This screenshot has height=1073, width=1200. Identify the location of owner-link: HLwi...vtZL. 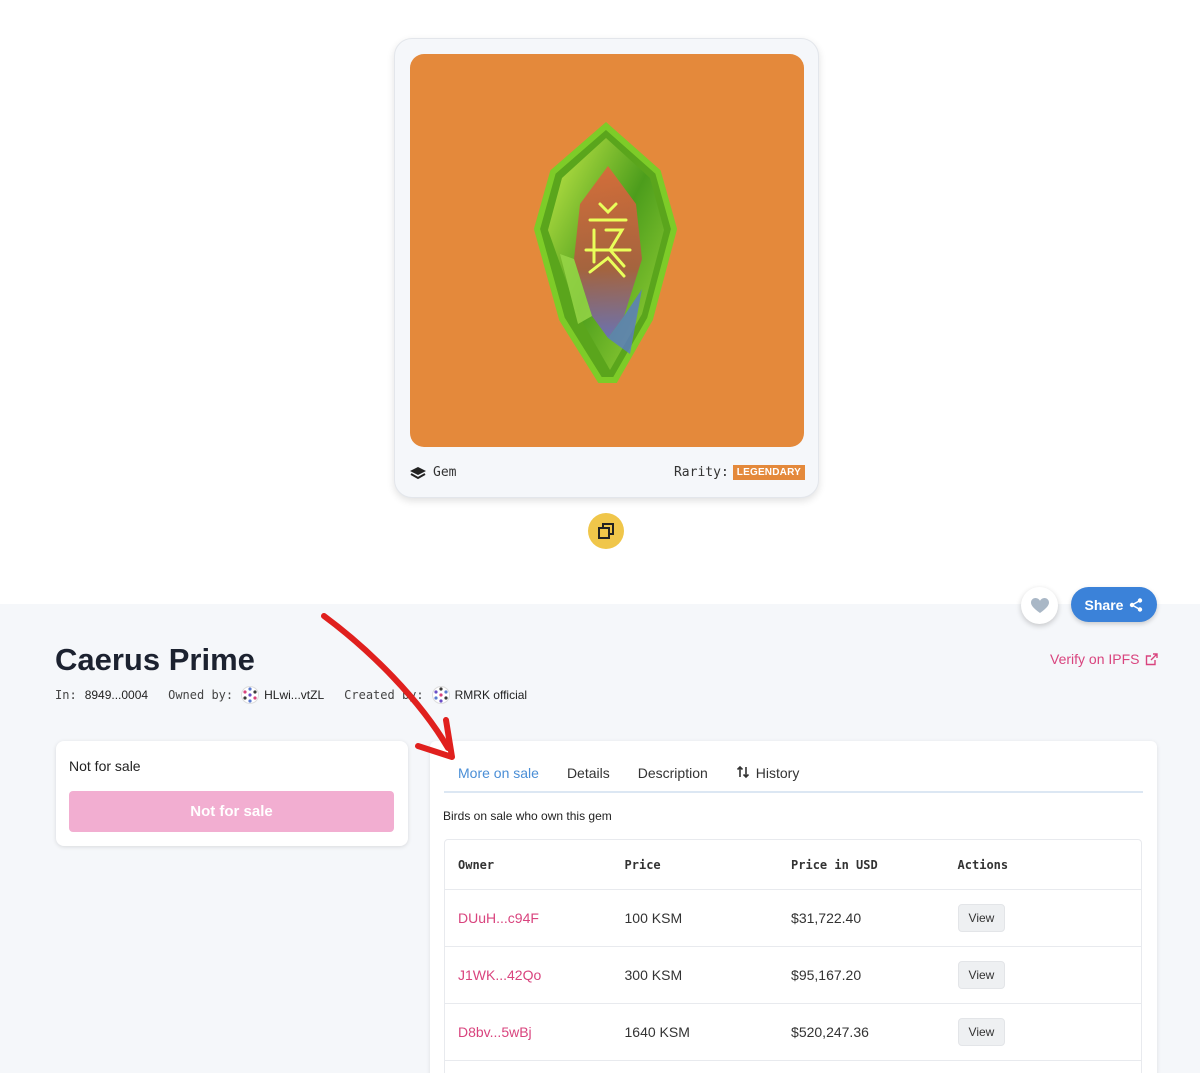
(282, 695).